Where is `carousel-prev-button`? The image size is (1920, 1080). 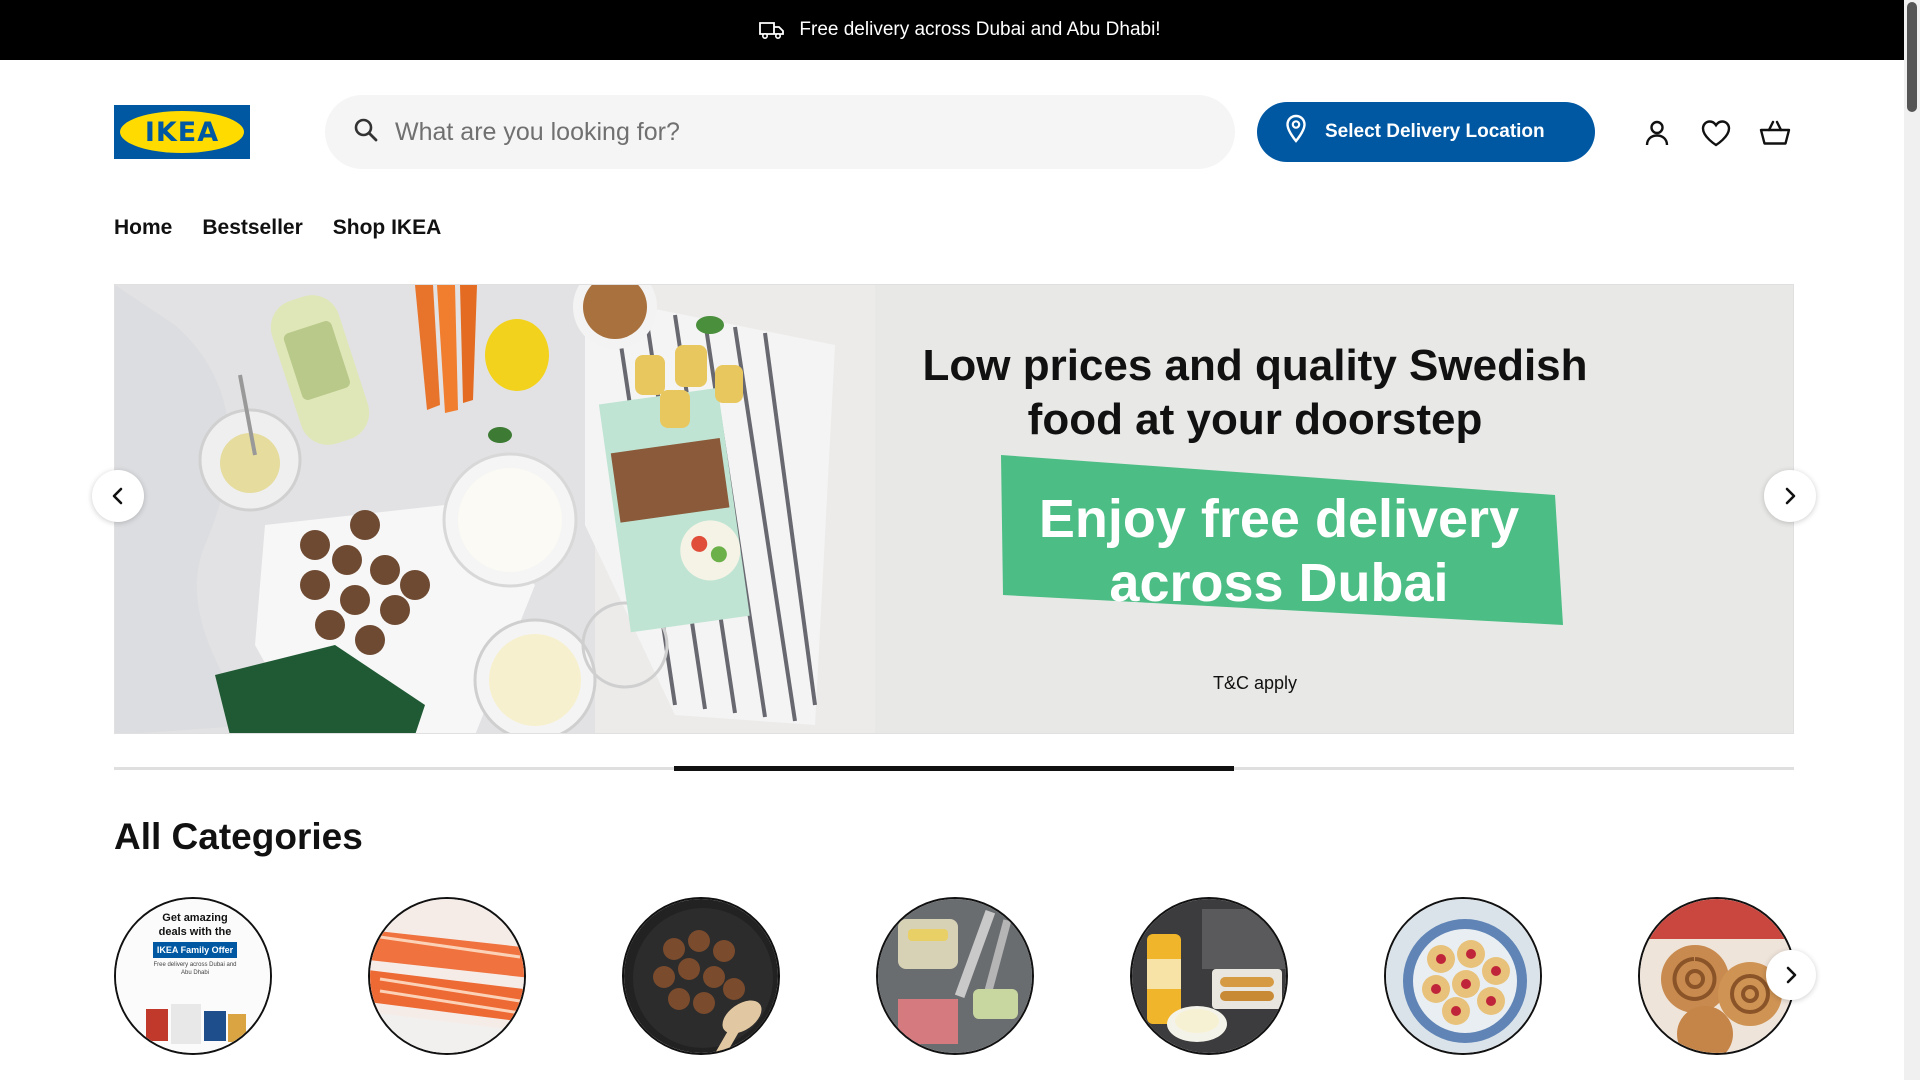
carousel-prev-button is located at coordinates (118, 496).